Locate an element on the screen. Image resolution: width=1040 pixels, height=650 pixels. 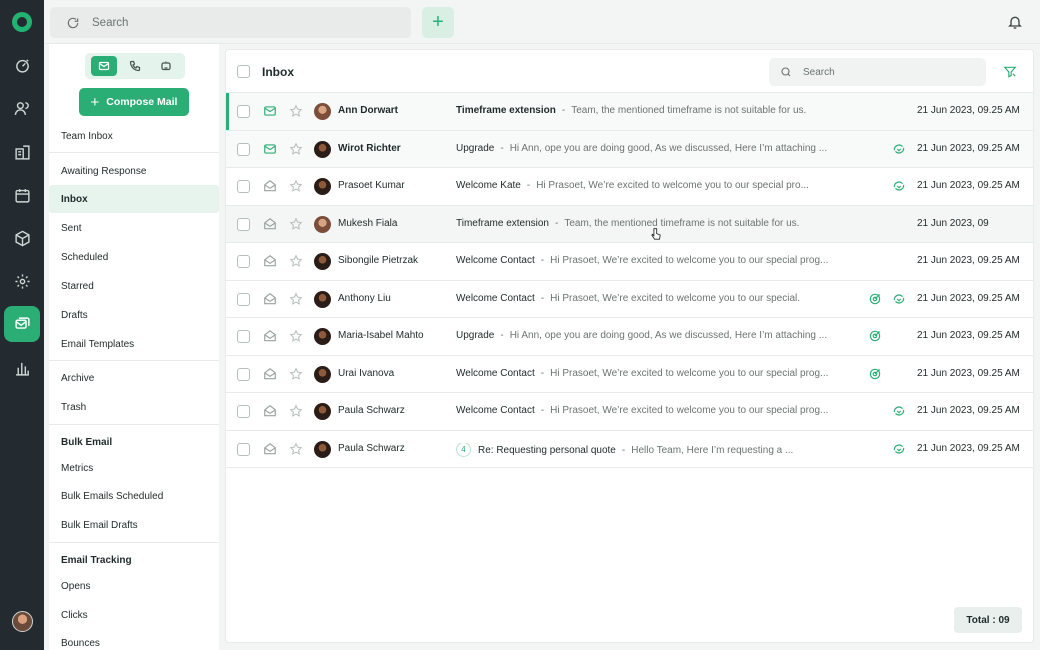
dashboard-icon is located at coordinates (22, 65).